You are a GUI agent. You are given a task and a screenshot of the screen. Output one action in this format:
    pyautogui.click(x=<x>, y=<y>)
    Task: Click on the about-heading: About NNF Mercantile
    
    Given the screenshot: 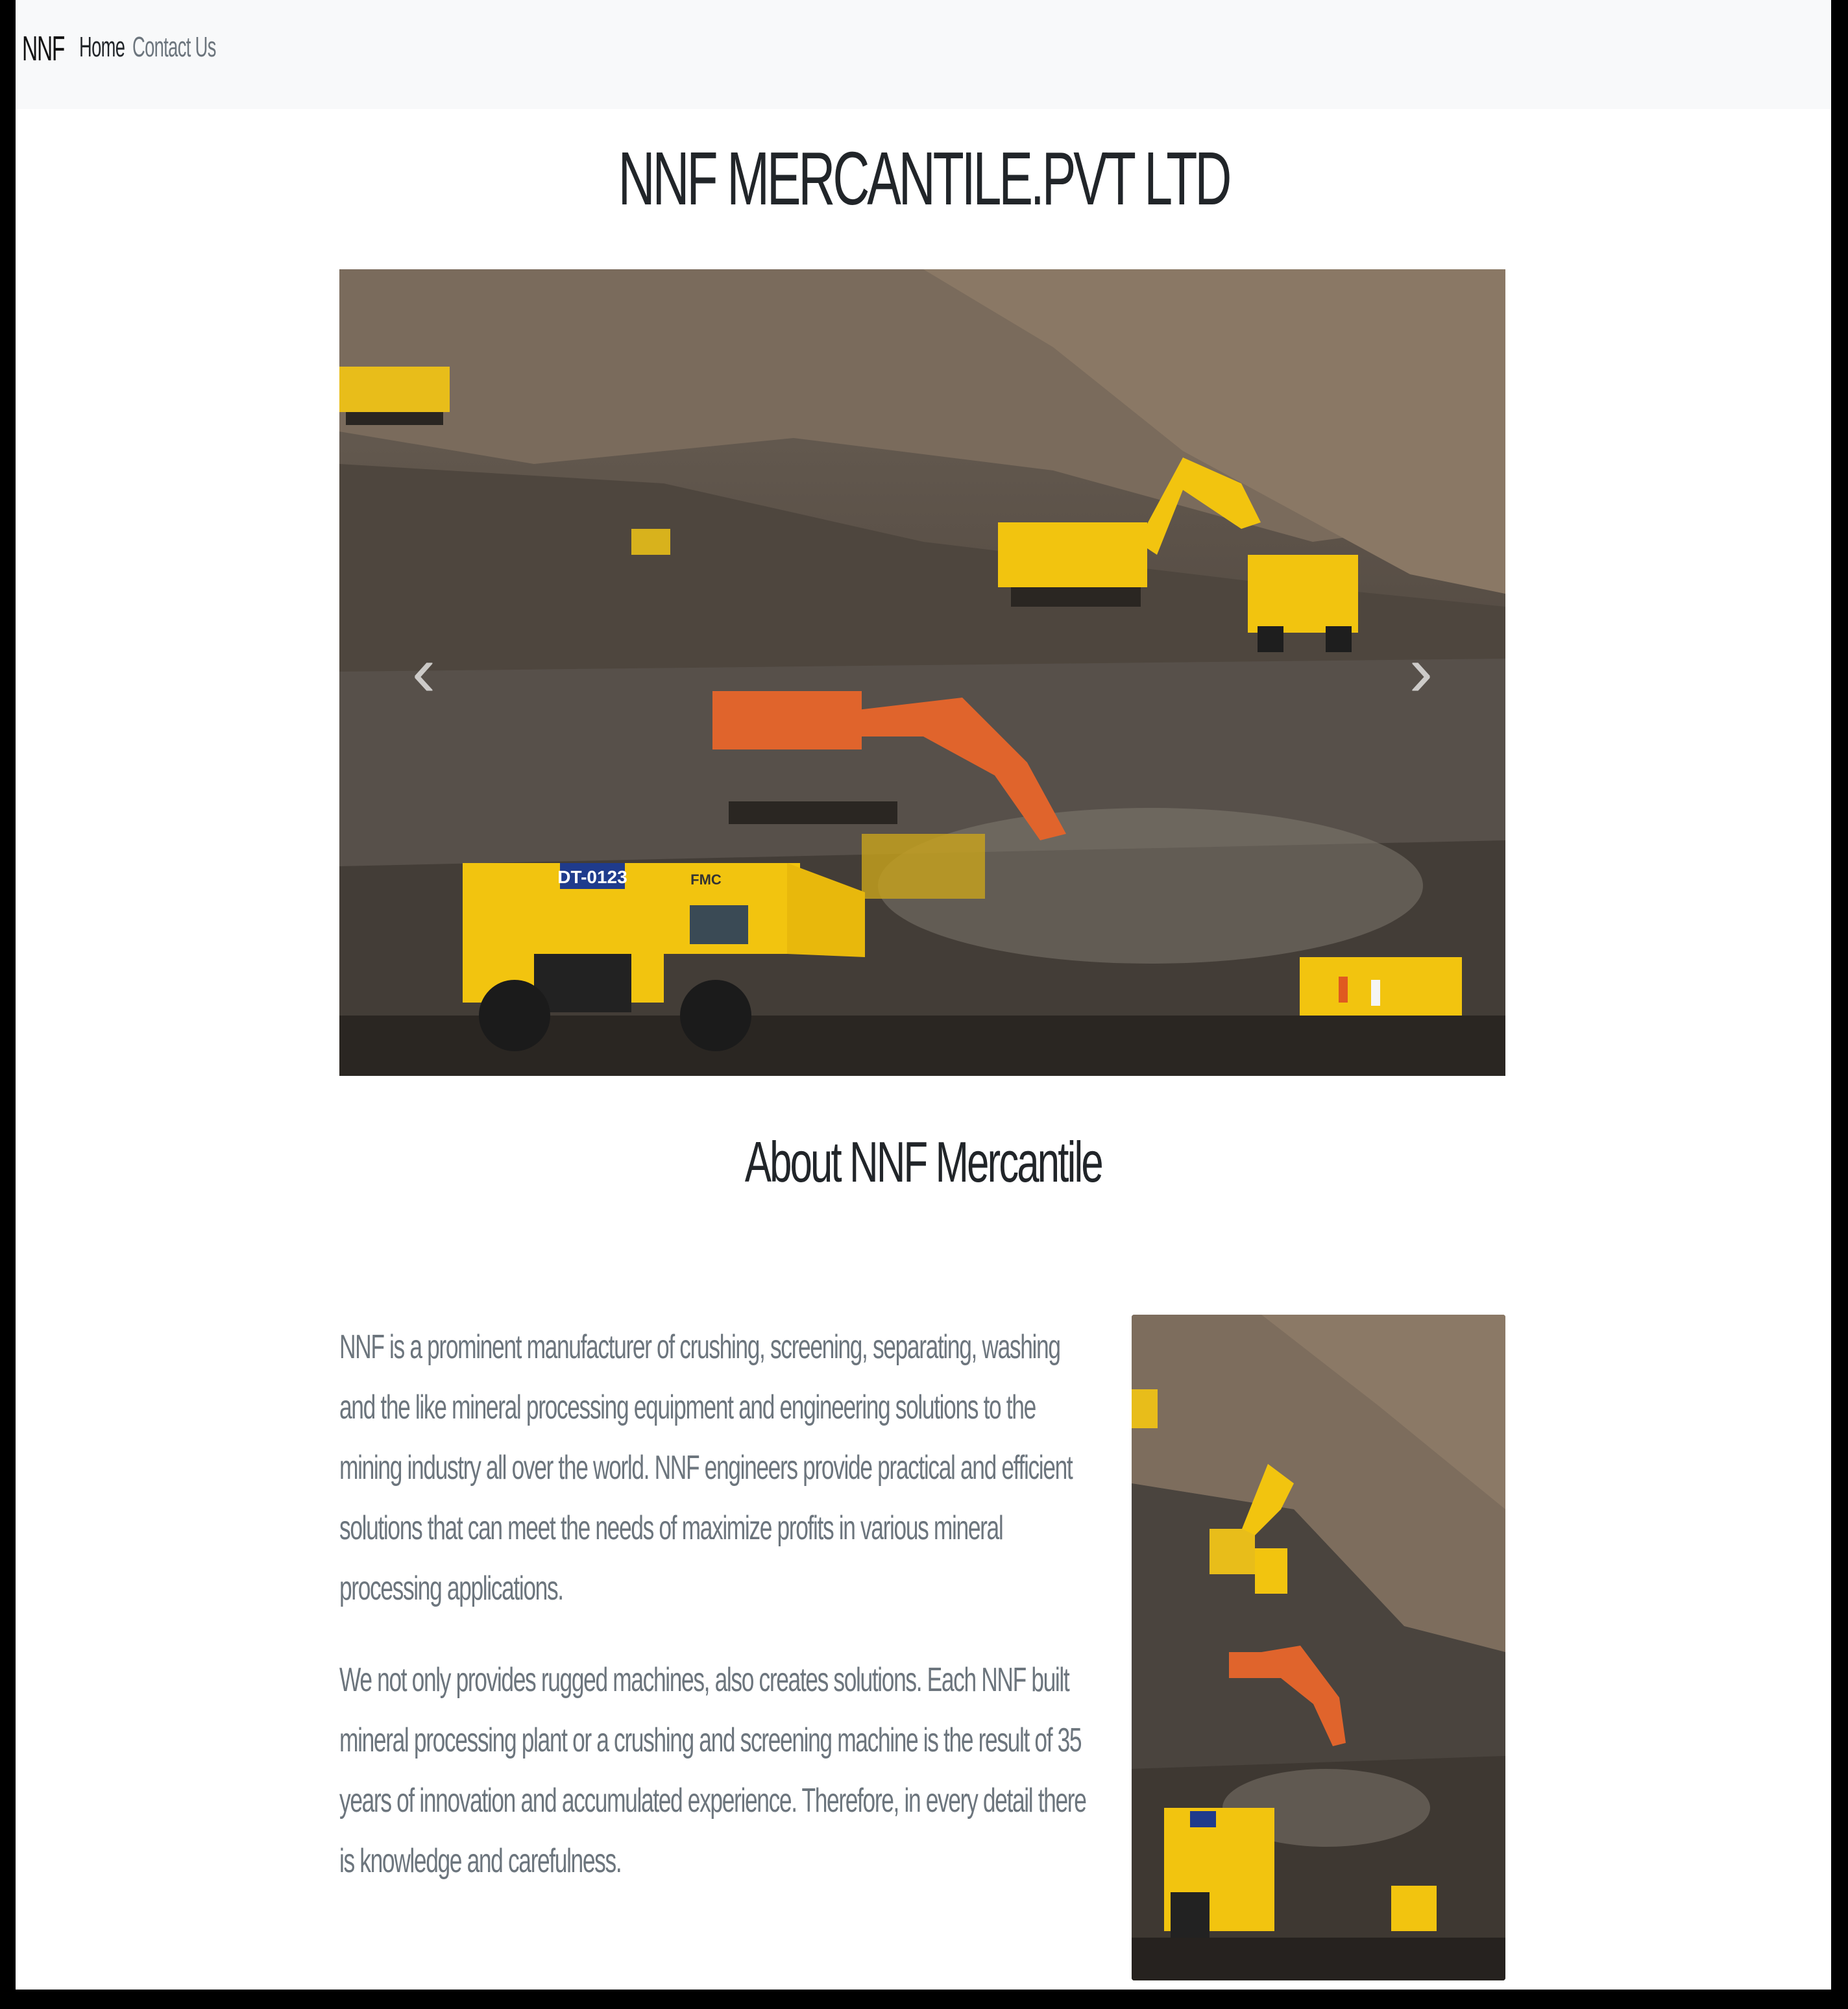 What is the action you would take?
    pyautogui.click(x=923, y=1162)
    